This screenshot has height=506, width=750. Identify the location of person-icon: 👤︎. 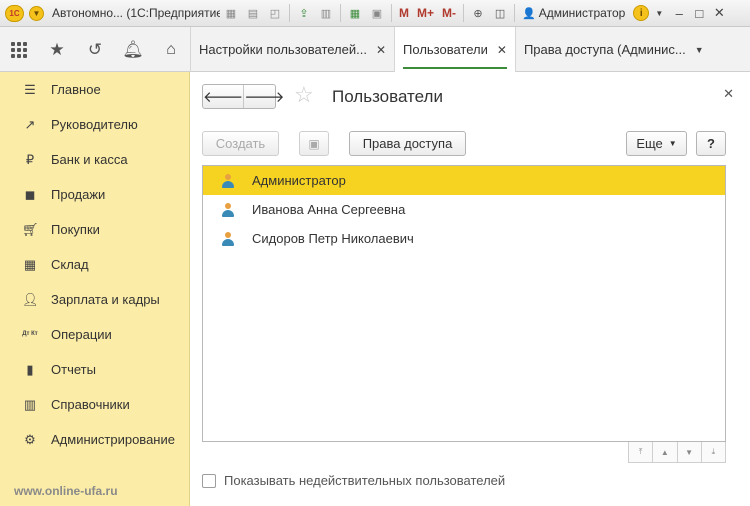
(30, 299).